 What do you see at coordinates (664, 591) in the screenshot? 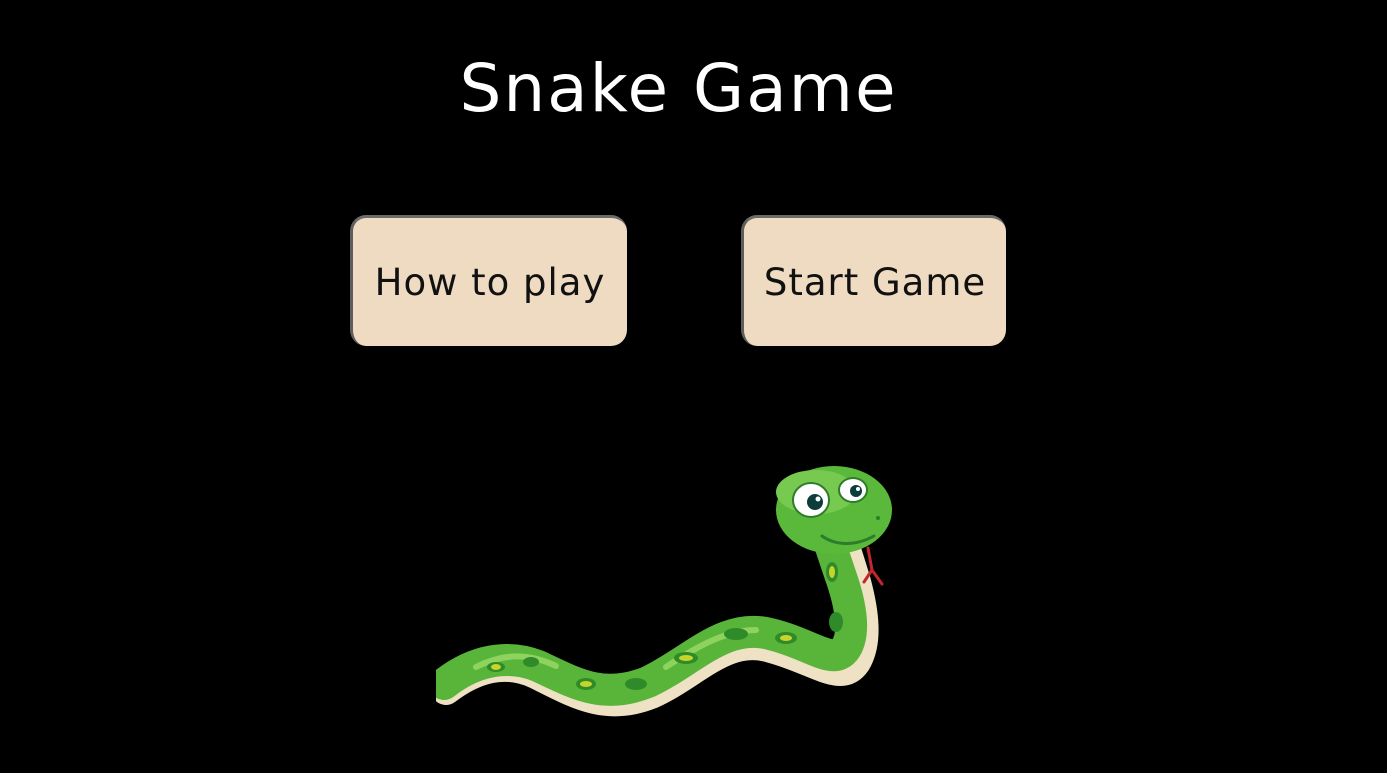
I see `snake-icon` at bounding box center [664, 591].